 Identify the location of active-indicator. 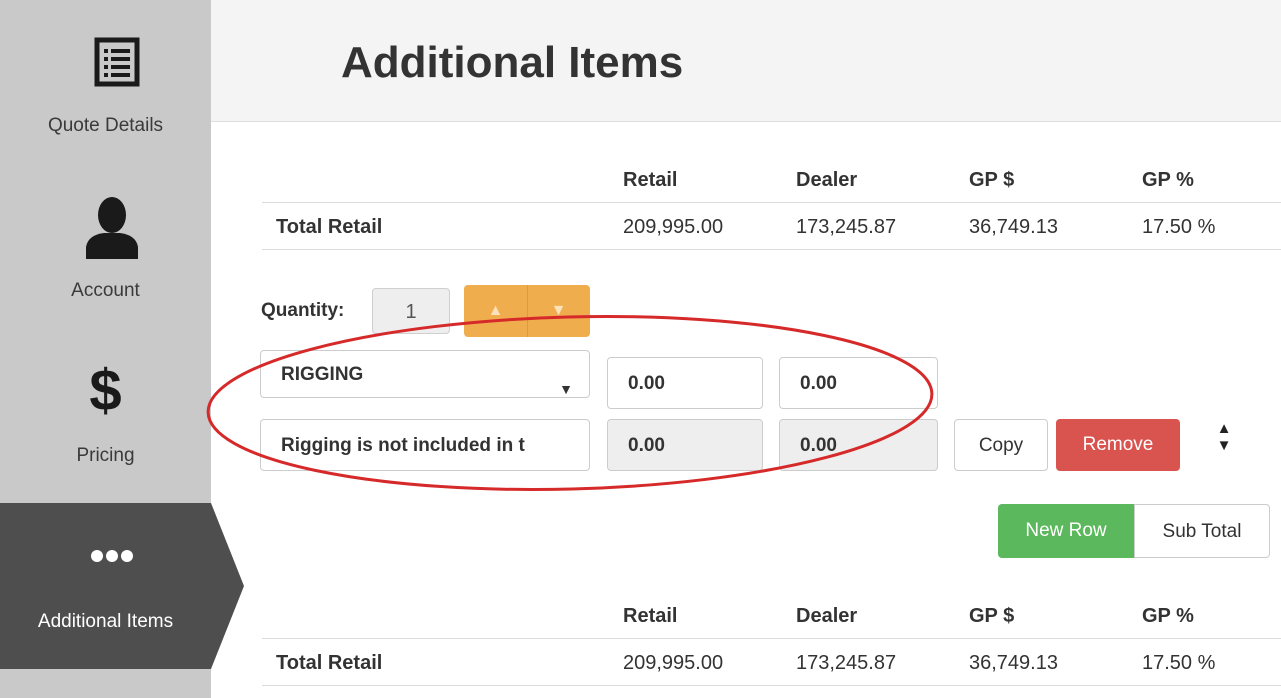
(227, 586).